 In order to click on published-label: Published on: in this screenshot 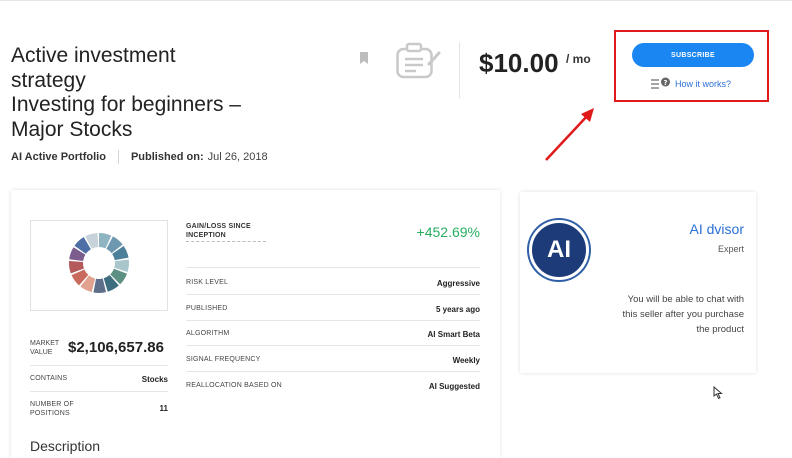, I will do `click(167, 157)`.